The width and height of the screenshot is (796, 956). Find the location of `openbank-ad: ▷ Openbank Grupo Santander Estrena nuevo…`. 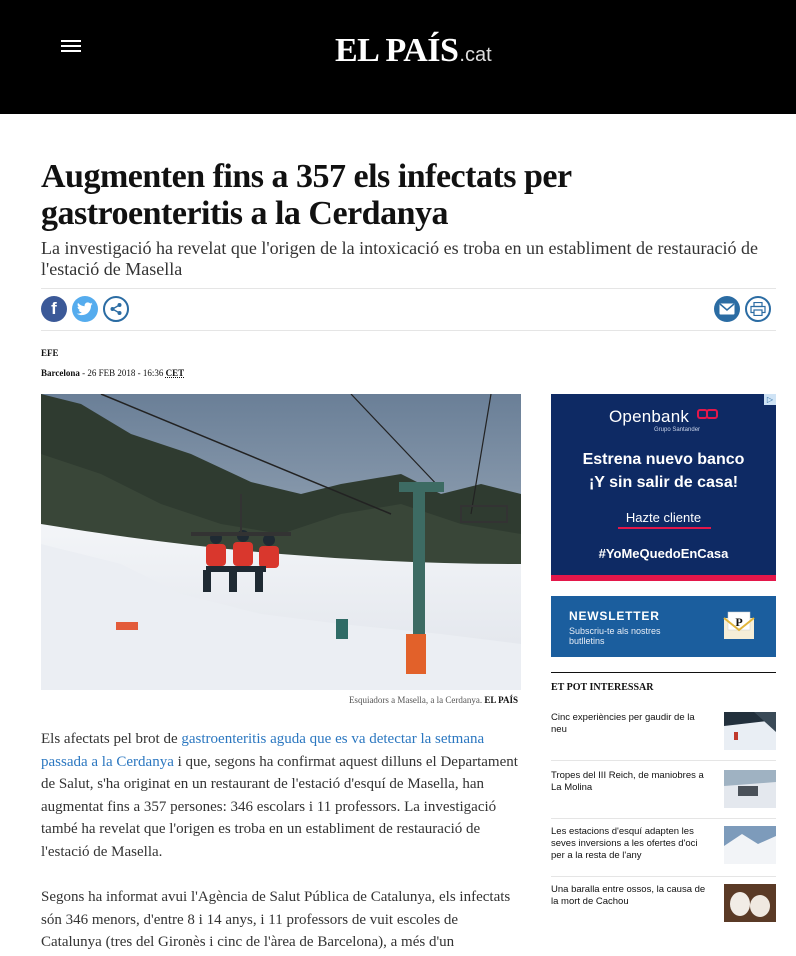

openbank-ad: ▷ Openbank Grupo Santander Estrena nuevo… is located at coordinates (663, 487).